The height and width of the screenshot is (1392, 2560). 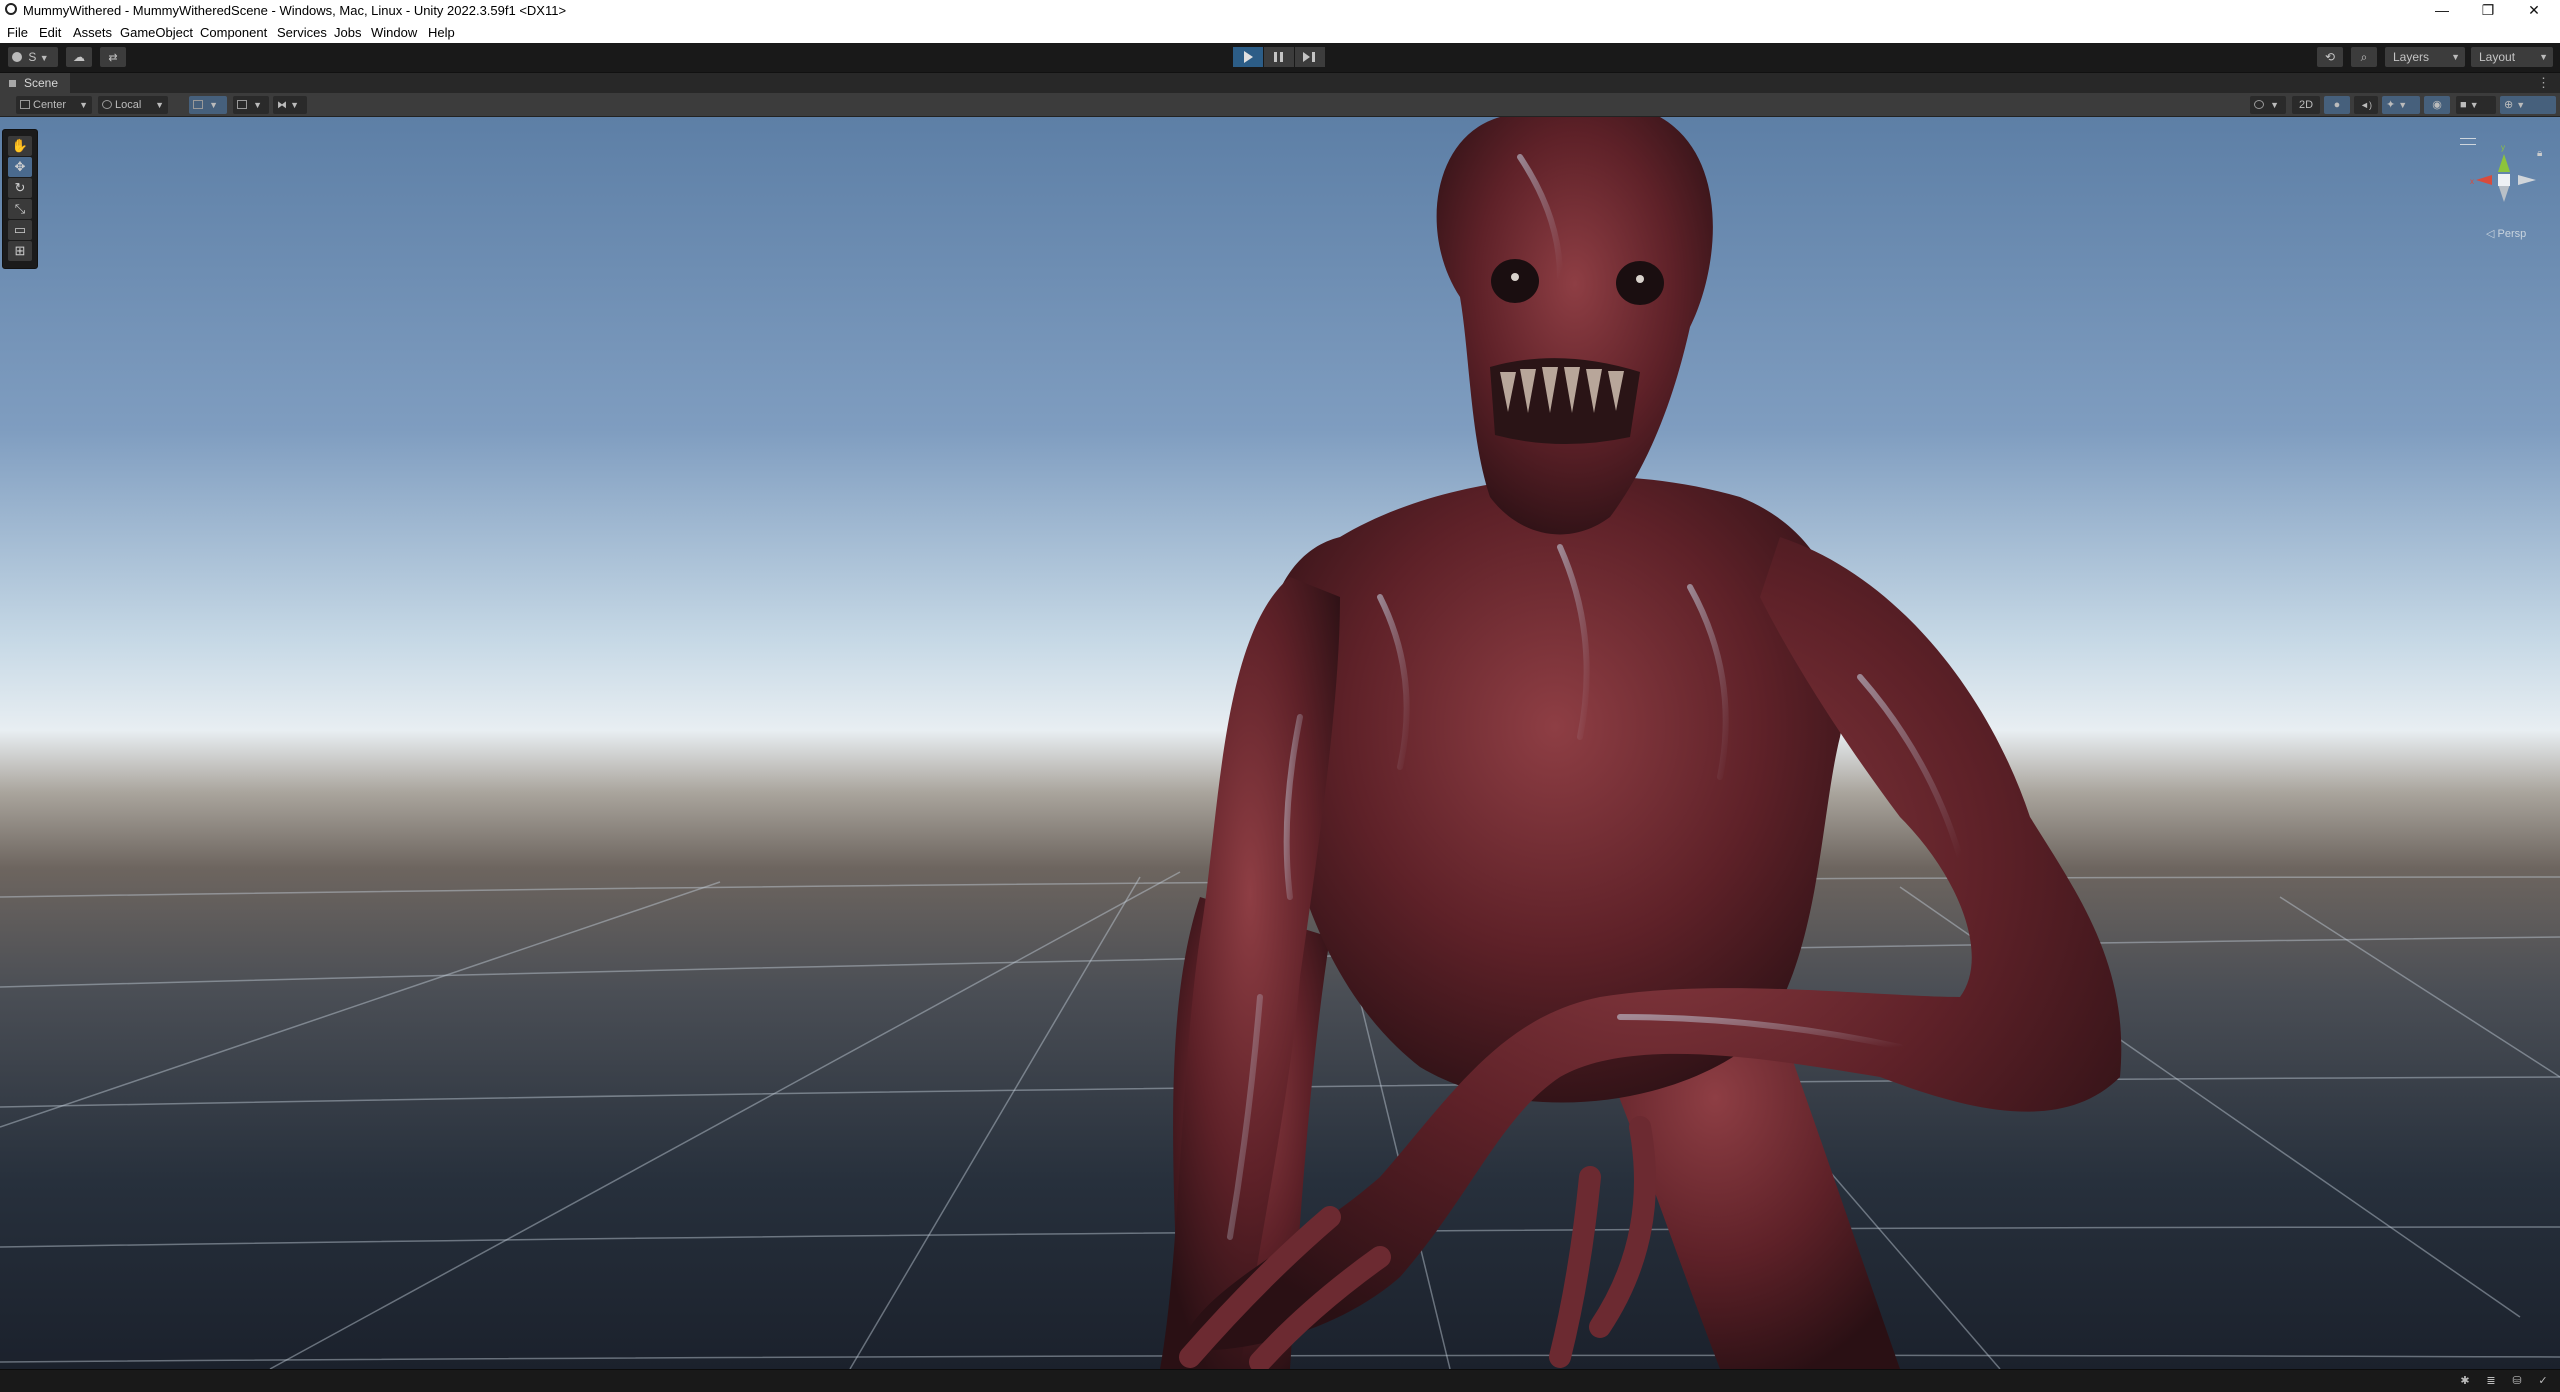 I want to click on move-icon: ✥, so click(x=20, y=166).